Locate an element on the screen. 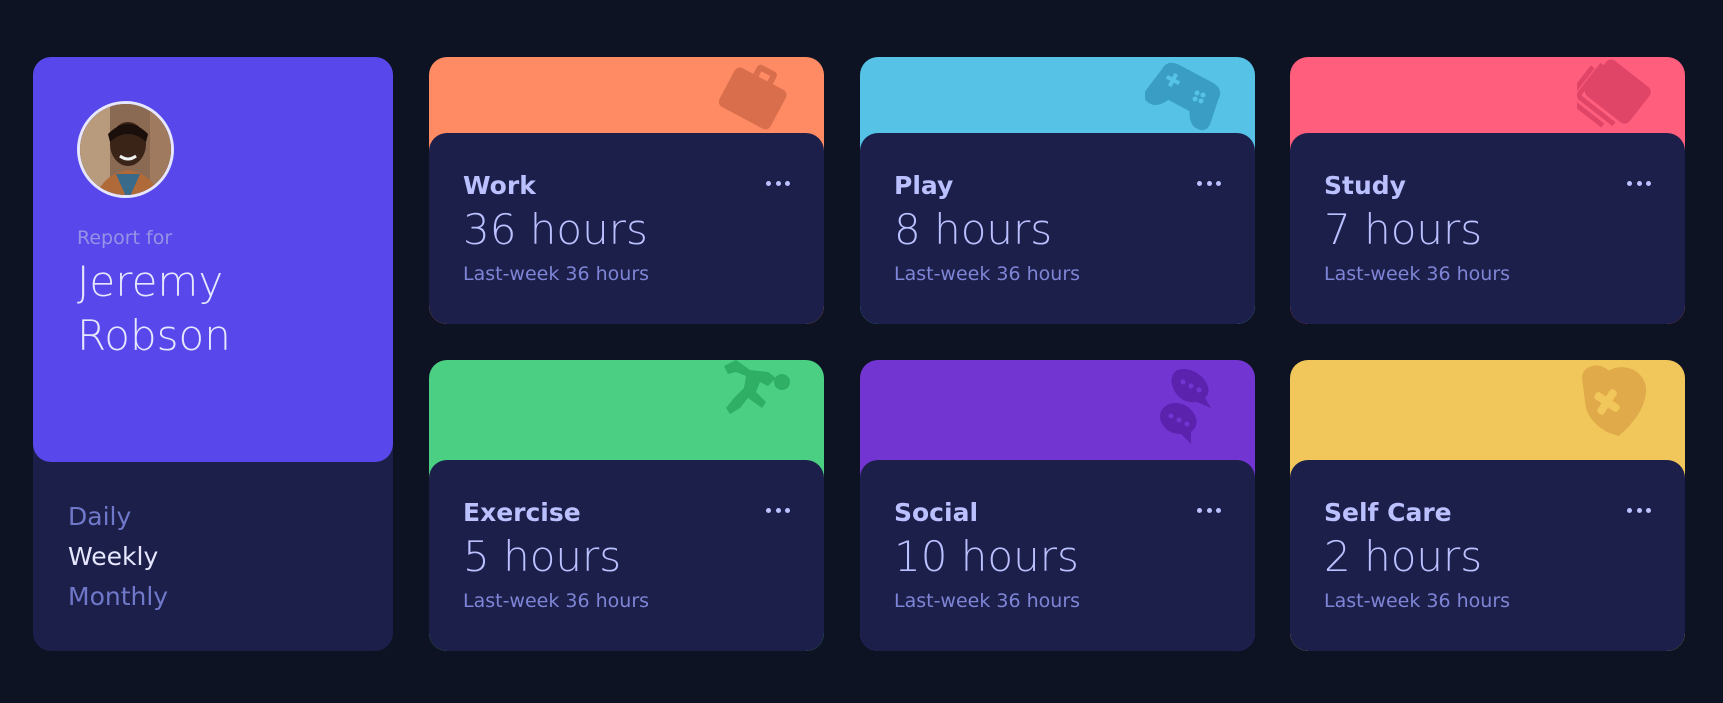 This screenshot has width=1723, height=703. activity-hours: 8 hours is located at coordinates (973, 229).